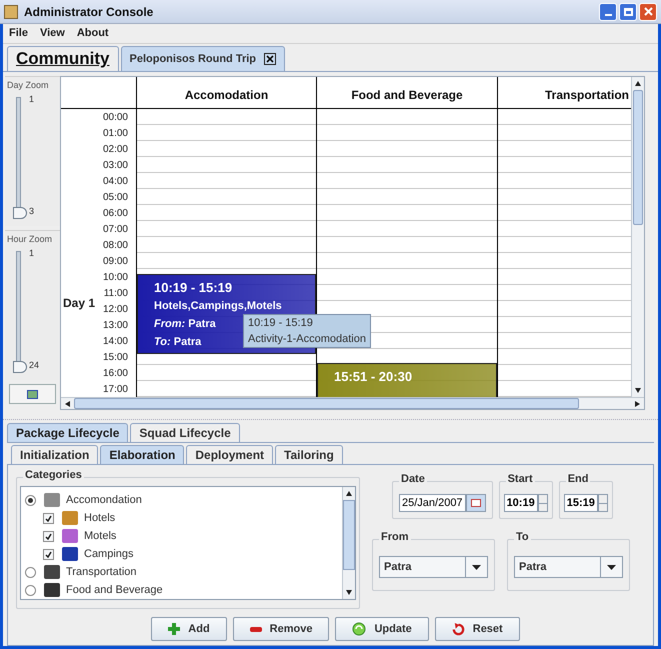 Image resolution: width=661 pixels, height=649 pixels. Describe the element at coordinates (115, 310) in the screenshot. I see `hour-label: 12:00` at that location.